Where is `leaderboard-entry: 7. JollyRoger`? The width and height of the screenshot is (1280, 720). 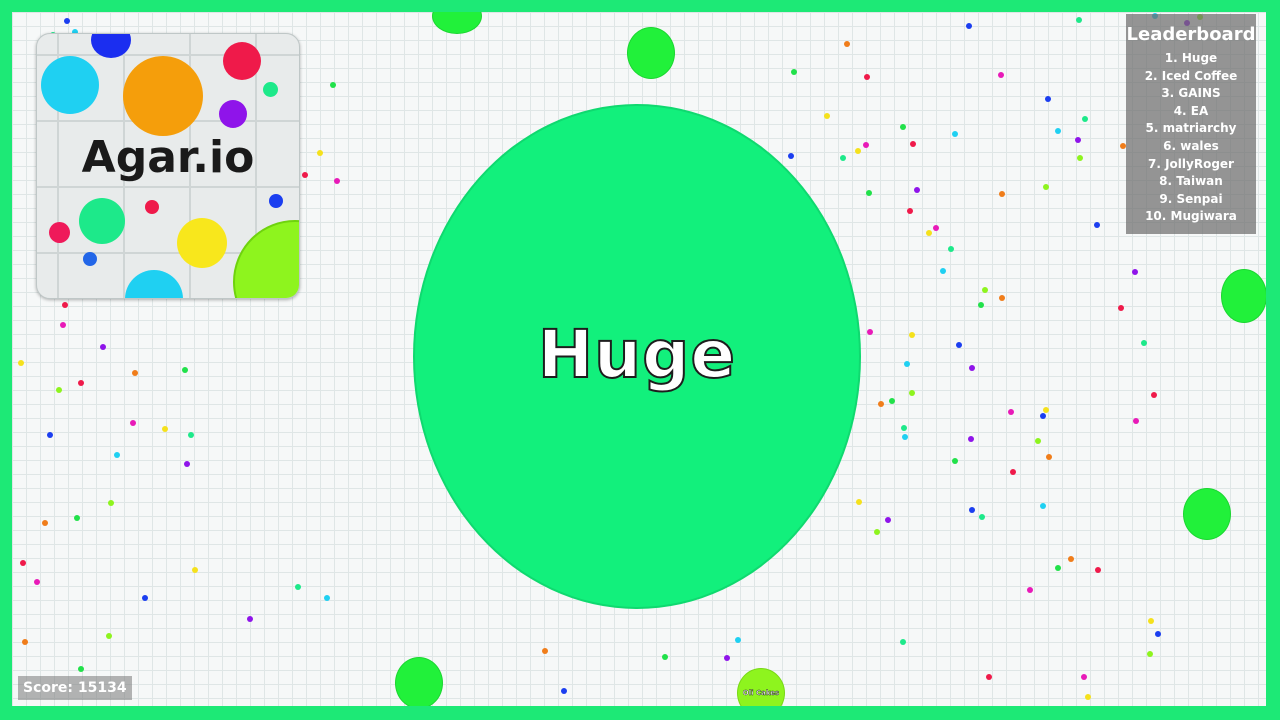
leaderboard-entry: 7. JollyRoger is located at coordinates (1191, 163).